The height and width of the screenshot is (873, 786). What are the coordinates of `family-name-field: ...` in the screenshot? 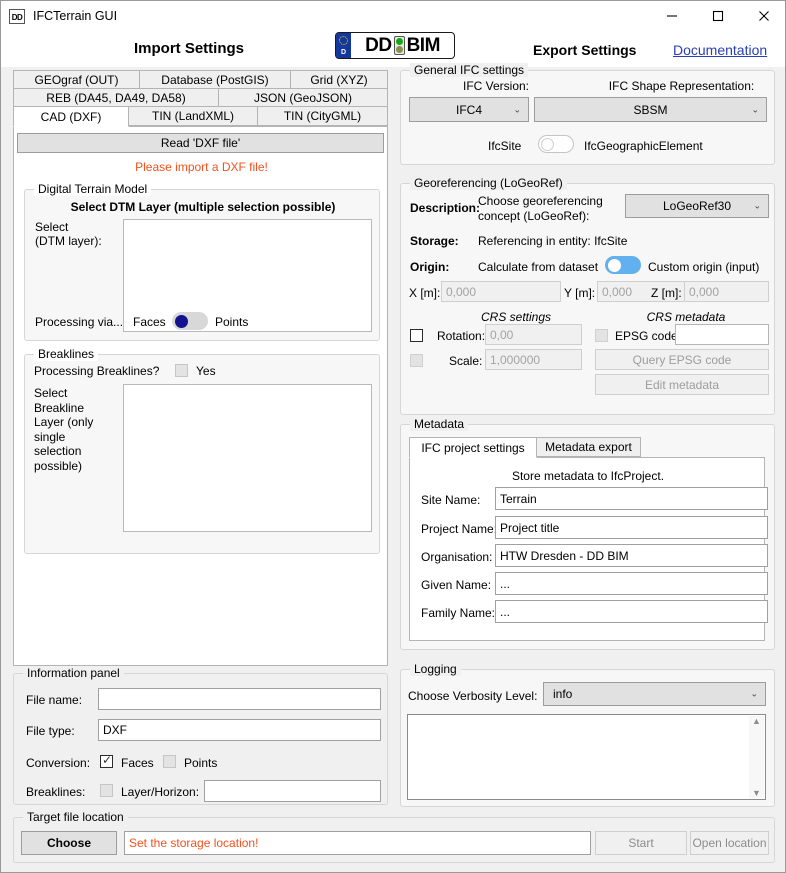 It's located at (631, 611).